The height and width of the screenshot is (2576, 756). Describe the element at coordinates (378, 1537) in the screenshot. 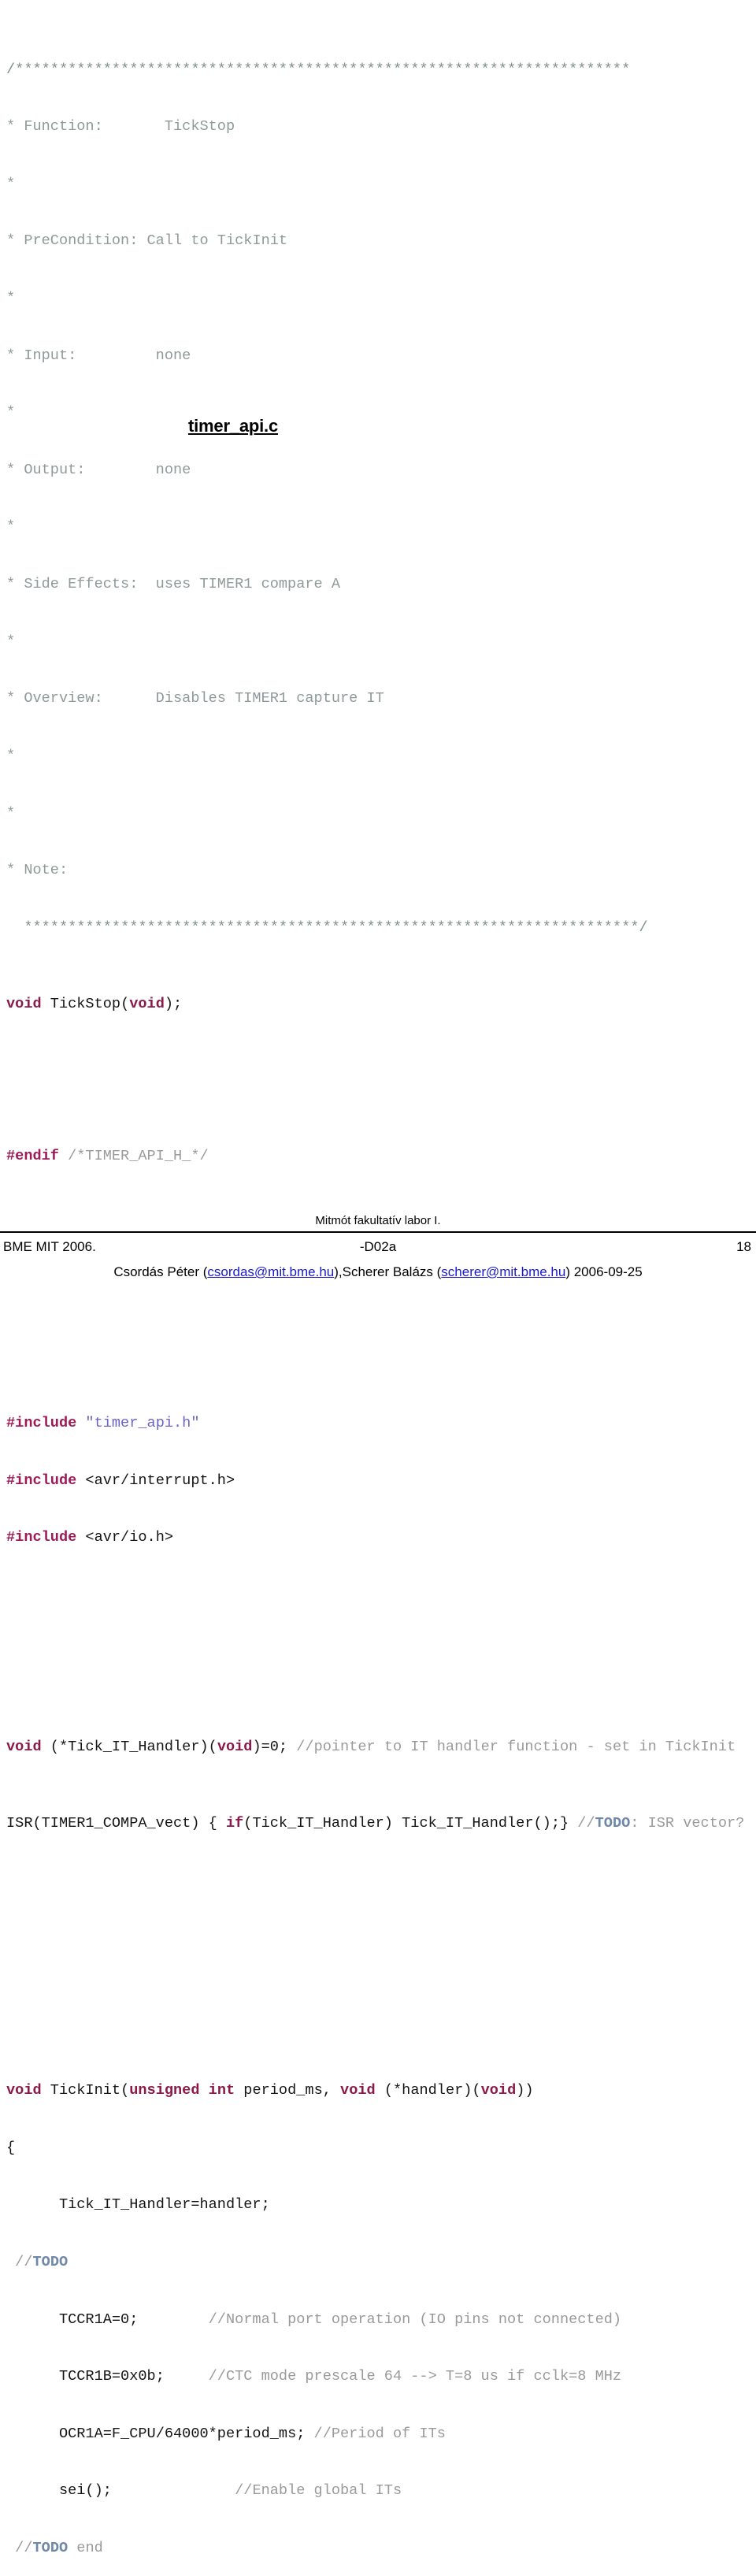

I see `include-avr-io-h: #include <avr/io.h>` at that location.